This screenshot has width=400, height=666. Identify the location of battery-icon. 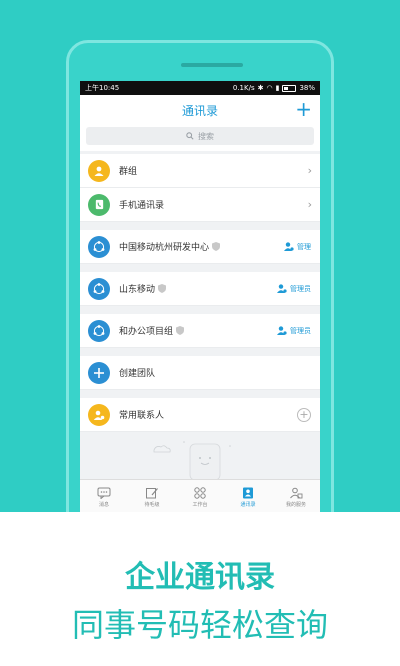
(289, 88).